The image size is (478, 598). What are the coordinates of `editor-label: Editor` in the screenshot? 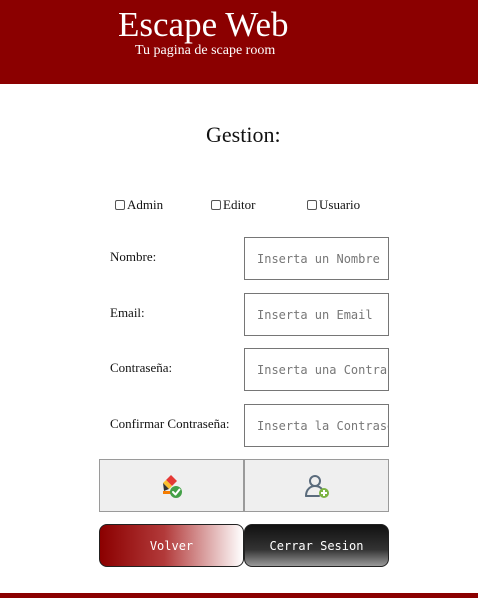 It's located at (239, 204).